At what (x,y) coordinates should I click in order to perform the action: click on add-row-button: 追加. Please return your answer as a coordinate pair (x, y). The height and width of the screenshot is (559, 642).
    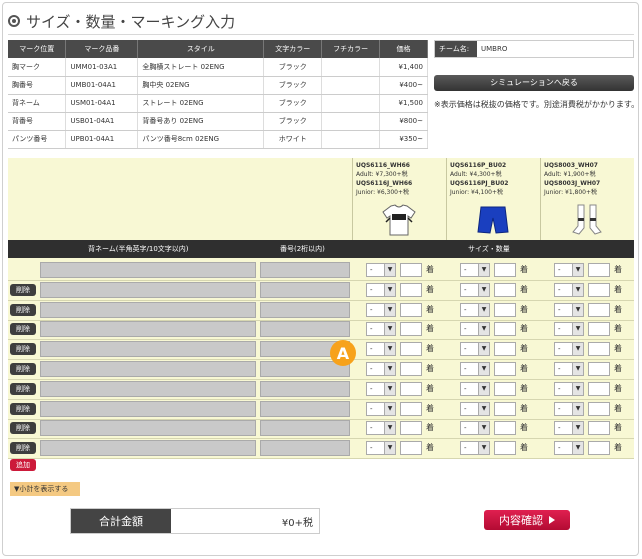
    Looking at the image, I should click on (23, 465).